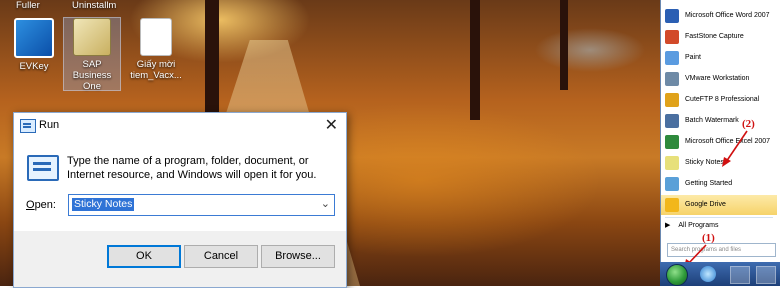 The width and height of the screenshot is (780, 288). Describe the element at coordinates (672, 58) in the screenshot. I see `paint-icon` at that location.